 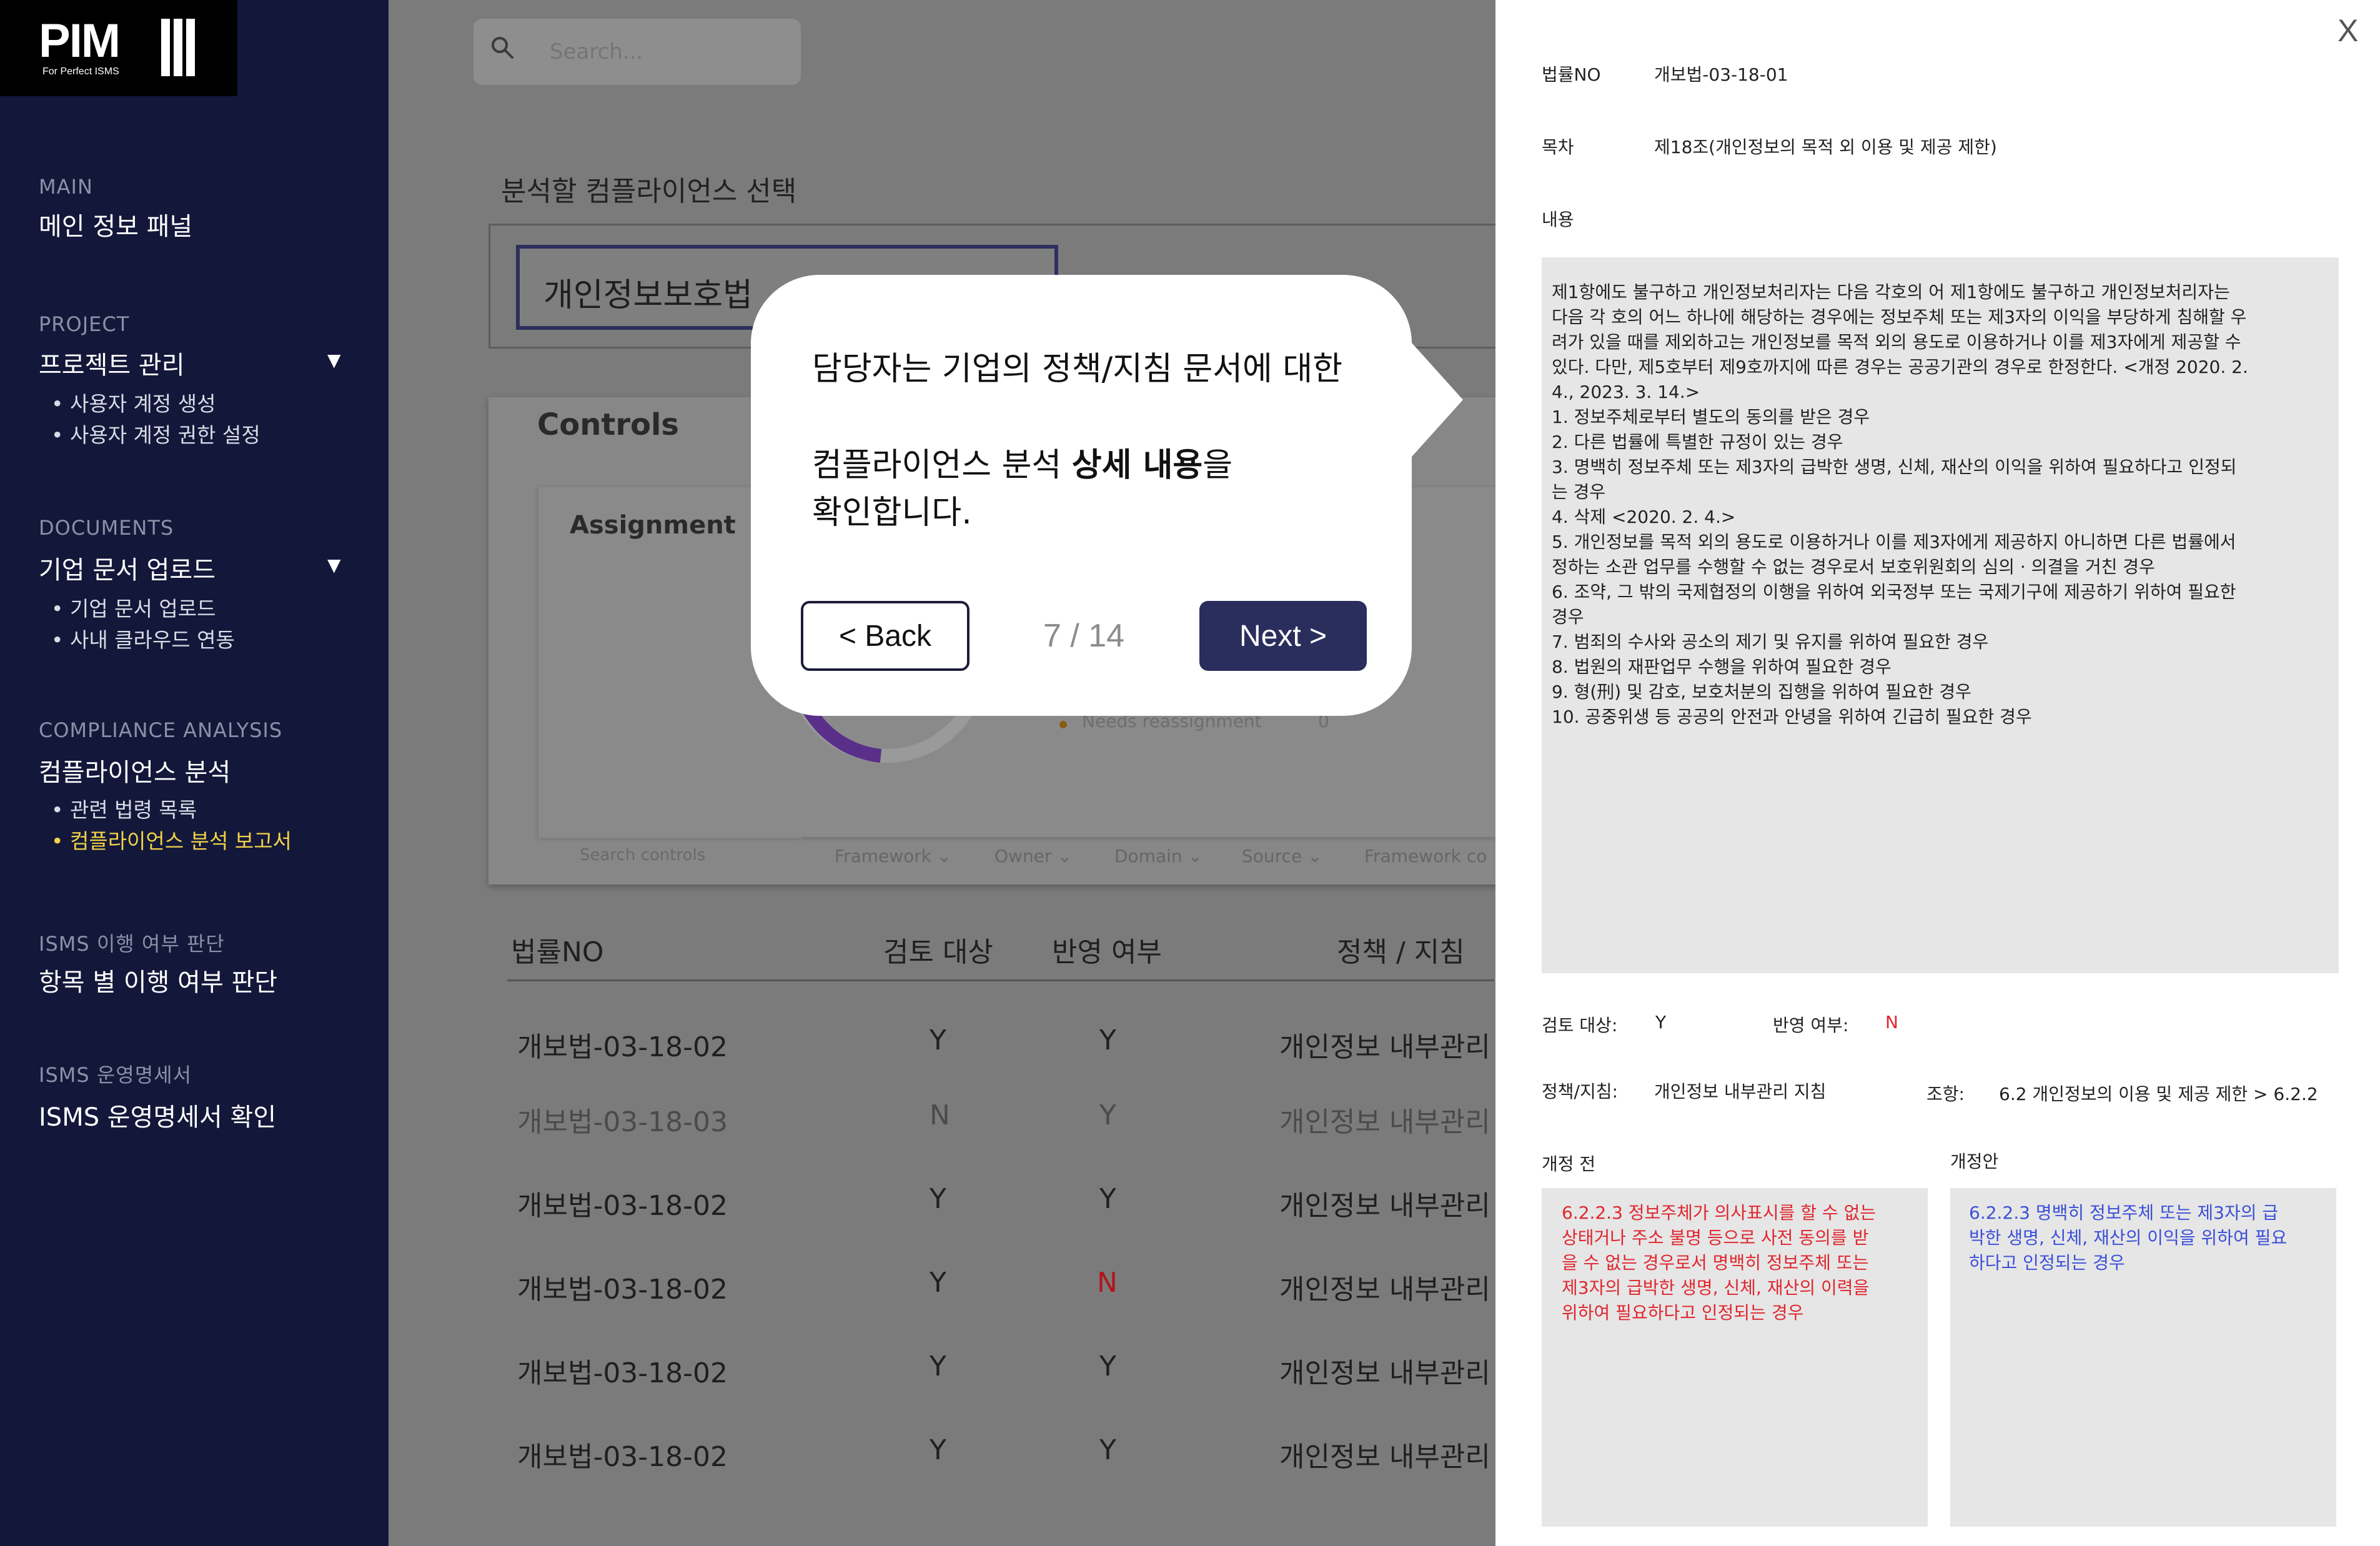 What do you see at coordinates (648, 295) in the screenshot?
I see `compliance-select-value: 개인정보보호법` at bounding box center [648, 295].